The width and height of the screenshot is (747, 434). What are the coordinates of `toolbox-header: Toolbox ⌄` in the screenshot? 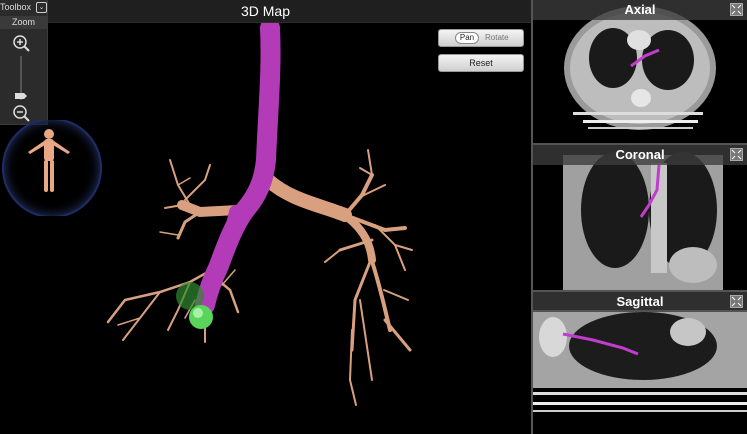 It's located at (23, 7).